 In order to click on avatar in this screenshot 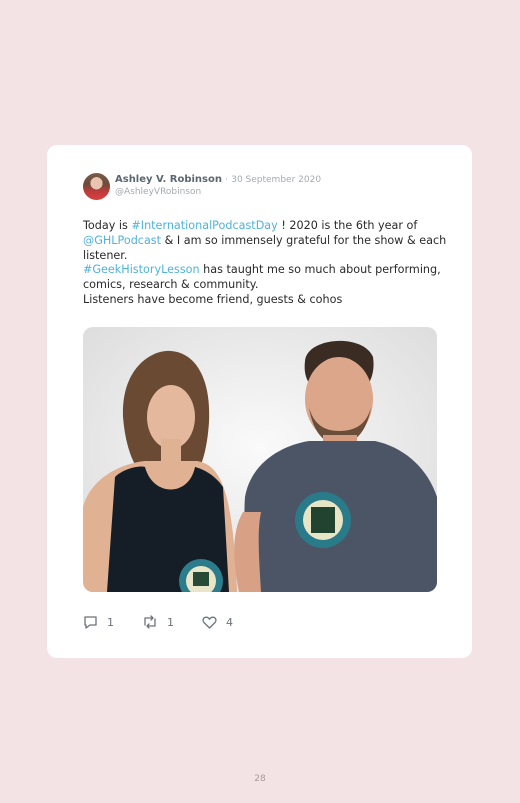, I will do `click(96, 186)`.